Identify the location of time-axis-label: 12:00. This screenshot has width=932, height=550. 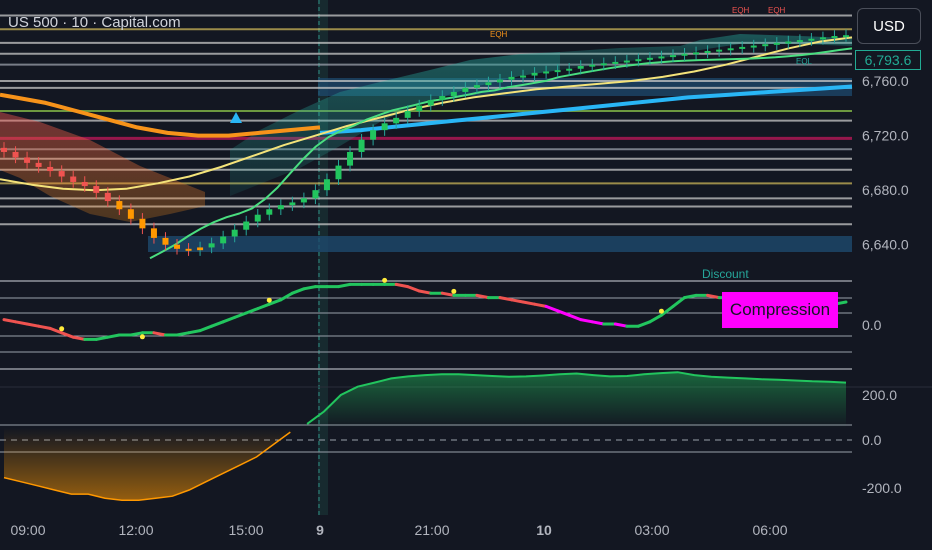
(135, 530).